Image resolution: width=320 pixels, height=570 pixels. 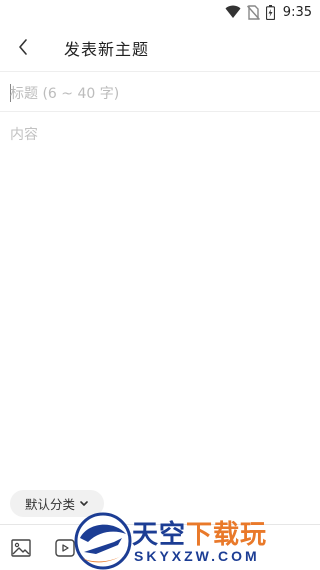 I want to click on watermark-chinese-main: 天空, so click(x=159, y=535).